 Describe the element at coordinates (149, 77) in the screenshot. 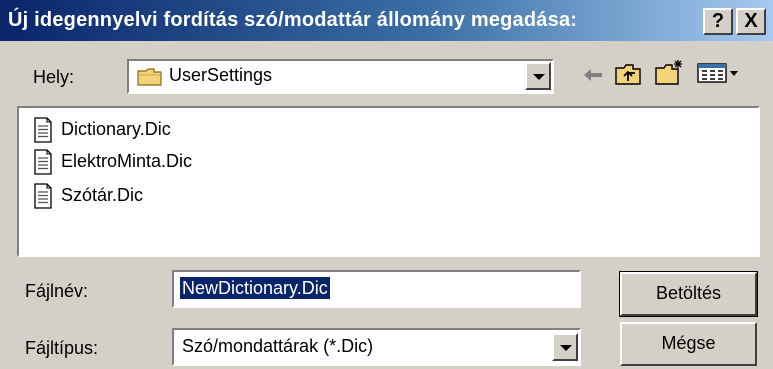

I see `folder-icon` at that location.